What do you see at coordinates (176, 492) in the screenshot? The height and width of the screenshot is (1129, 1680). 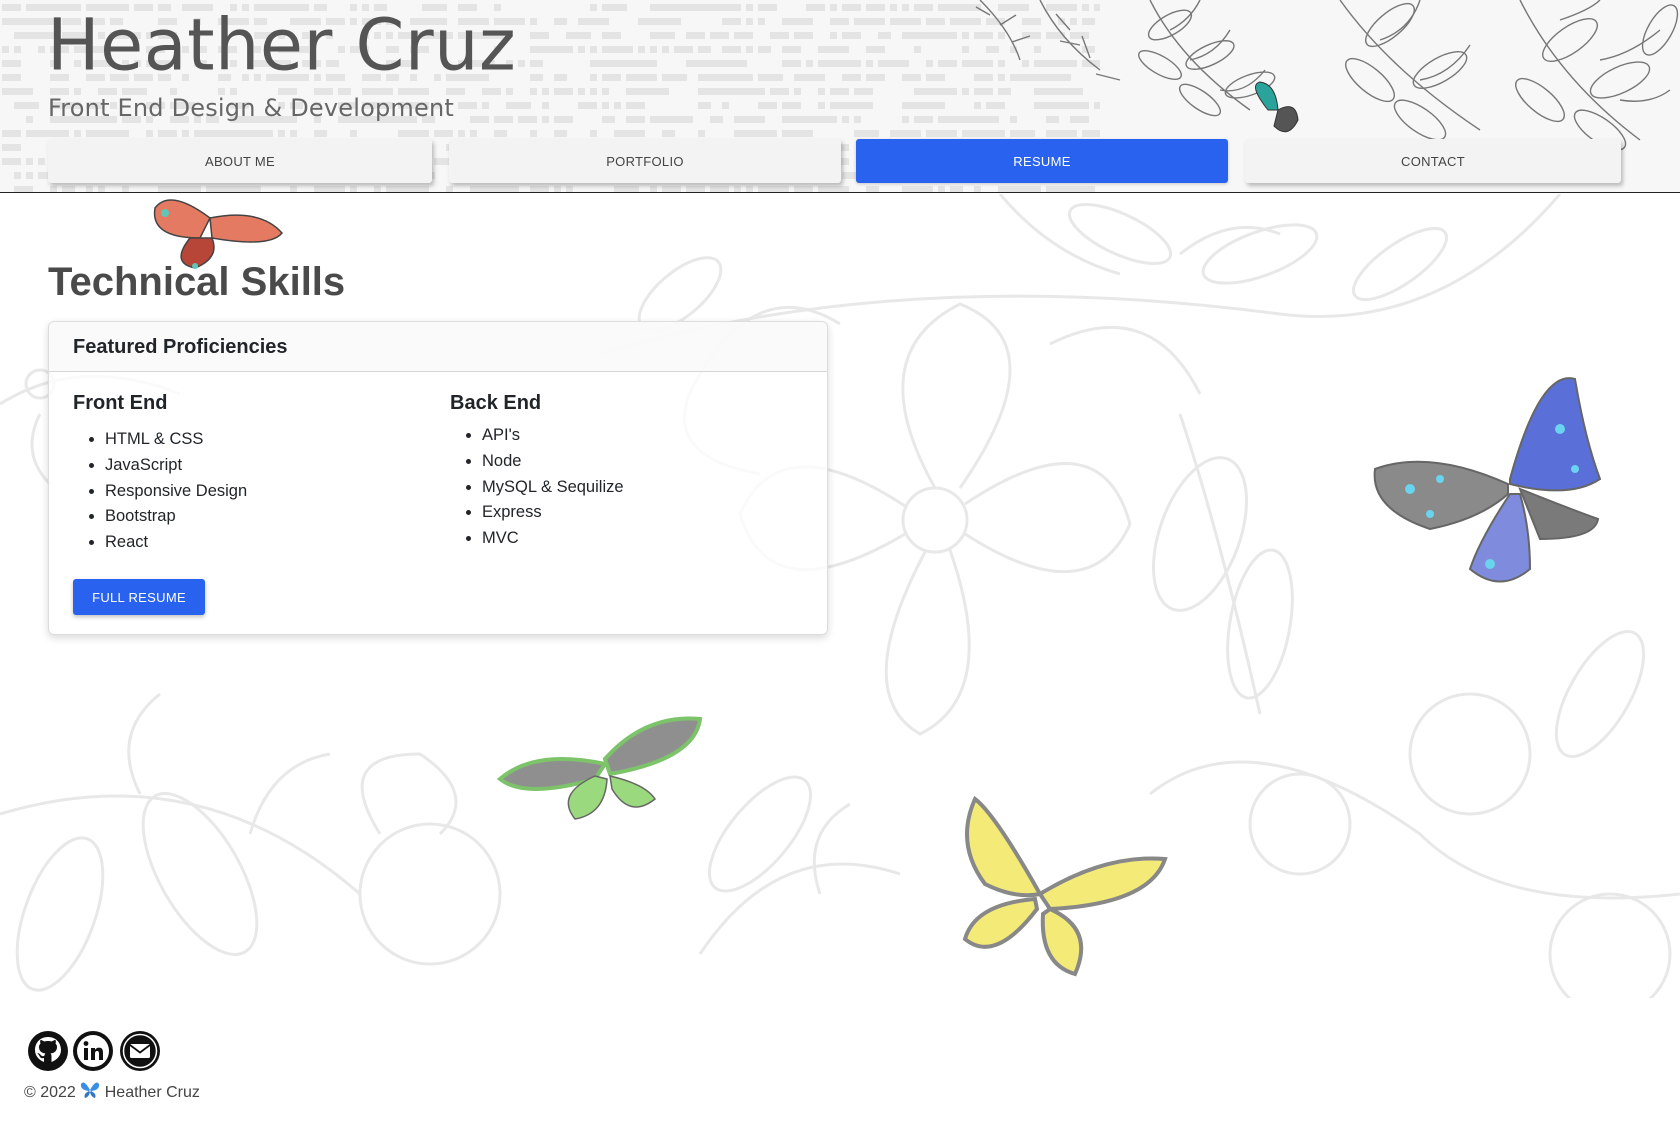 I see `list-item: Responsive Design` at bounding box center [176, 492].